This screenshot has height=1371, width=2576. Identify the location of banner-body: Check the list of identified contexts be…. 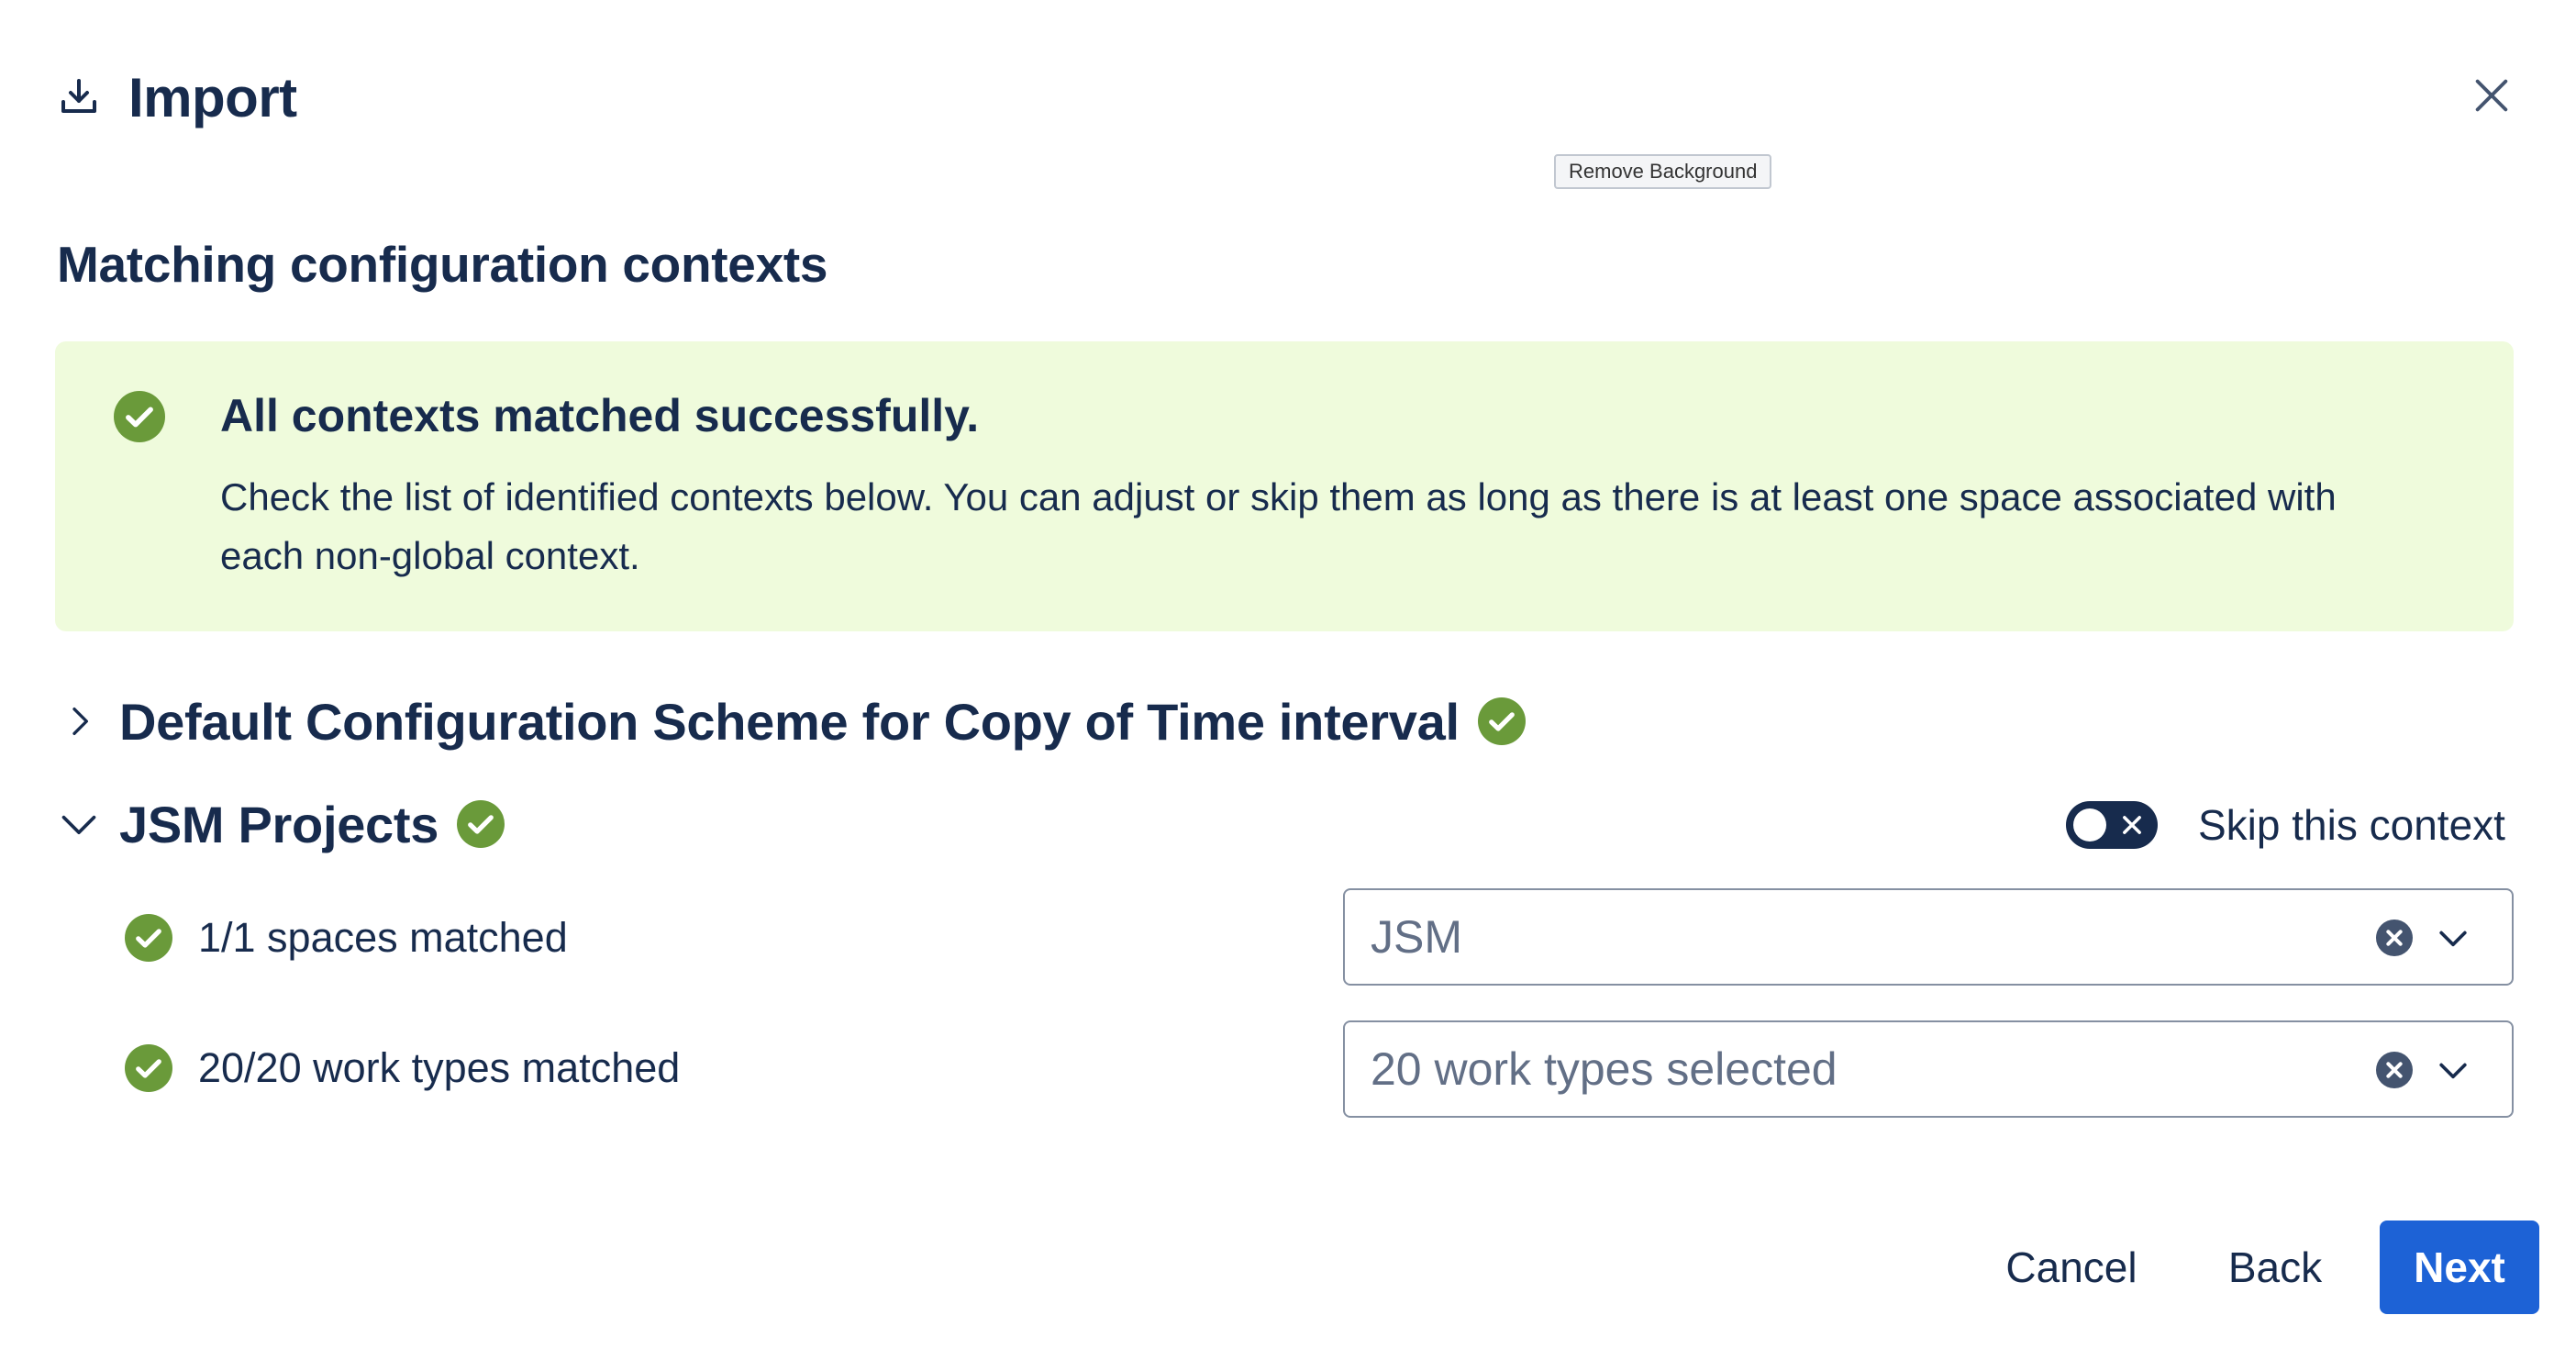
(1278, 526).